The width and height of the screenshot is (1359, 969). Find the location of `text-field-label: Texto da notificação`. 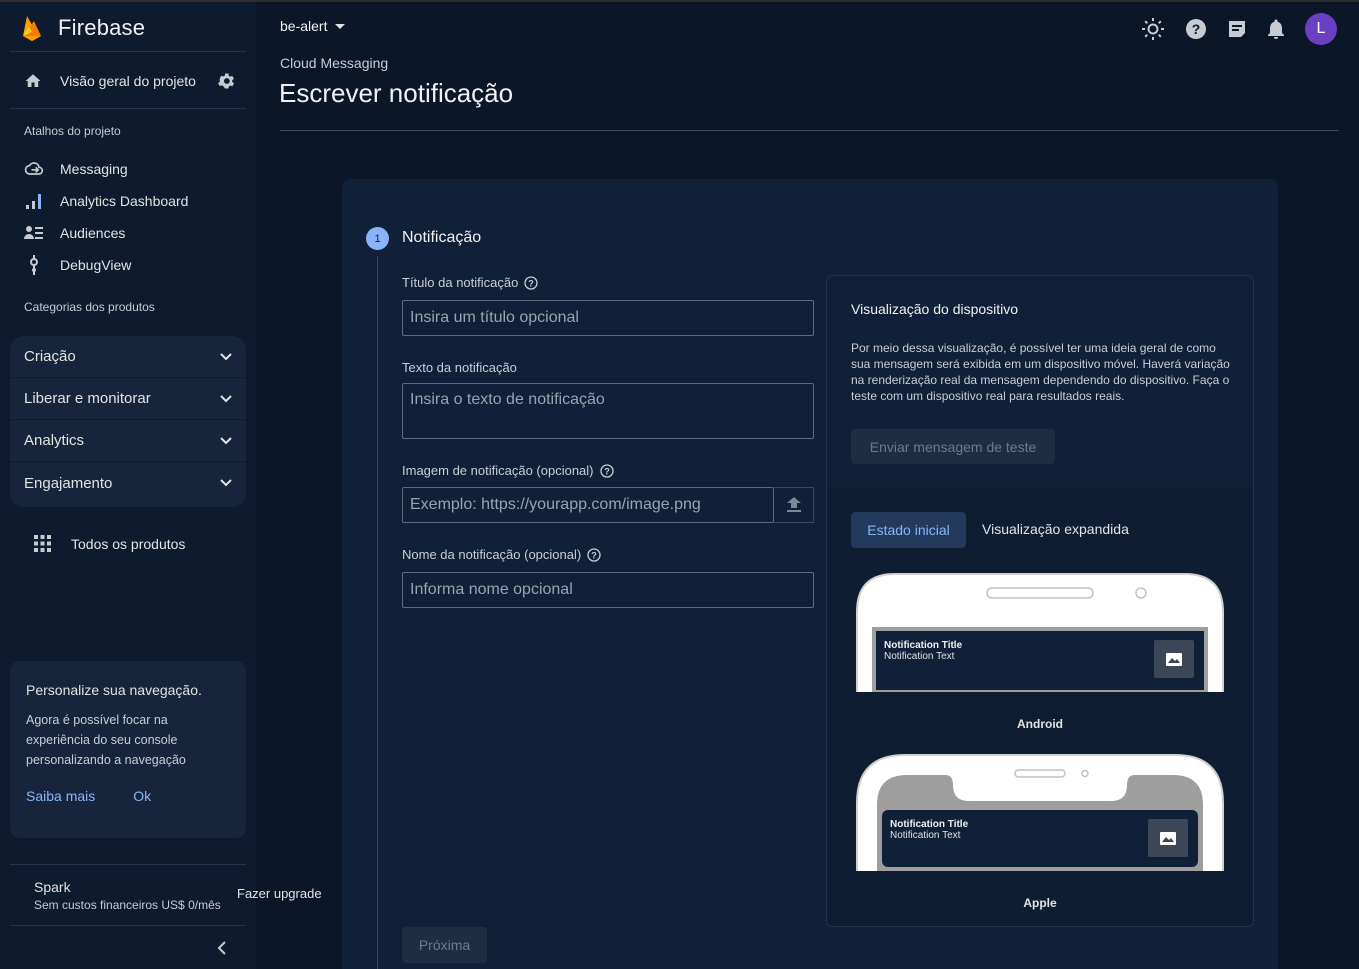

text-field-label: Texto da notificação is located at coordinates (459, 367).